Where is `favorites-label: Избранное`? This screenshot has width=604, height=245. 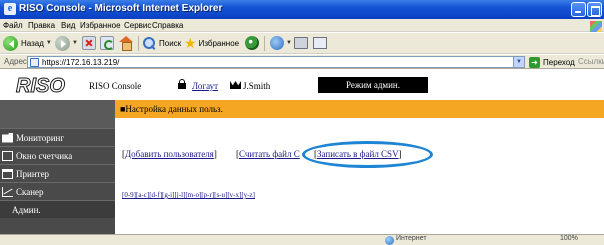 favorites-label: Избранное is located at coordinates (219, 43).